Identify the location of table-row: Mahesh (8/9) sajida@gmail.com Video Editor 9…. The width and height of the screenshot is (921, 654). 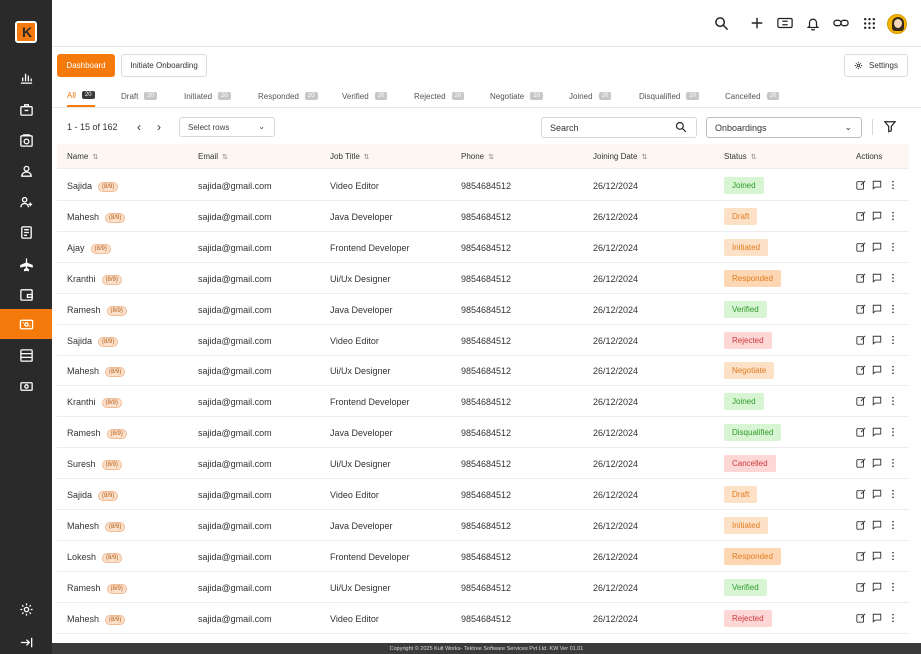
(483, 618).